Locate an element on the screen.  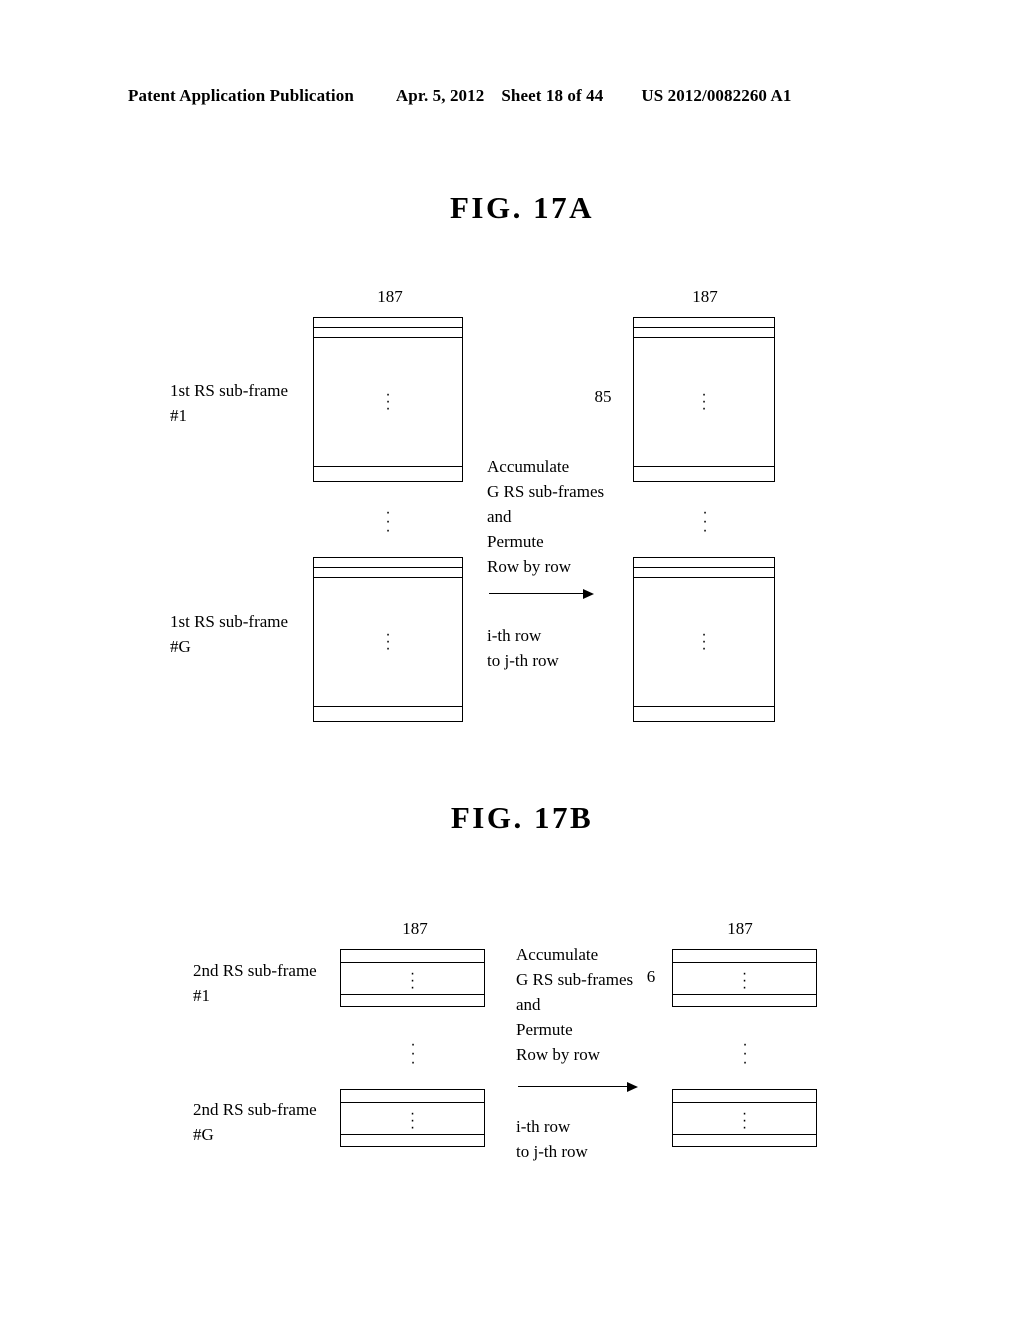
header-patent-number-text: US 2012/0082260 A1 is located at coordinates (716, 95).